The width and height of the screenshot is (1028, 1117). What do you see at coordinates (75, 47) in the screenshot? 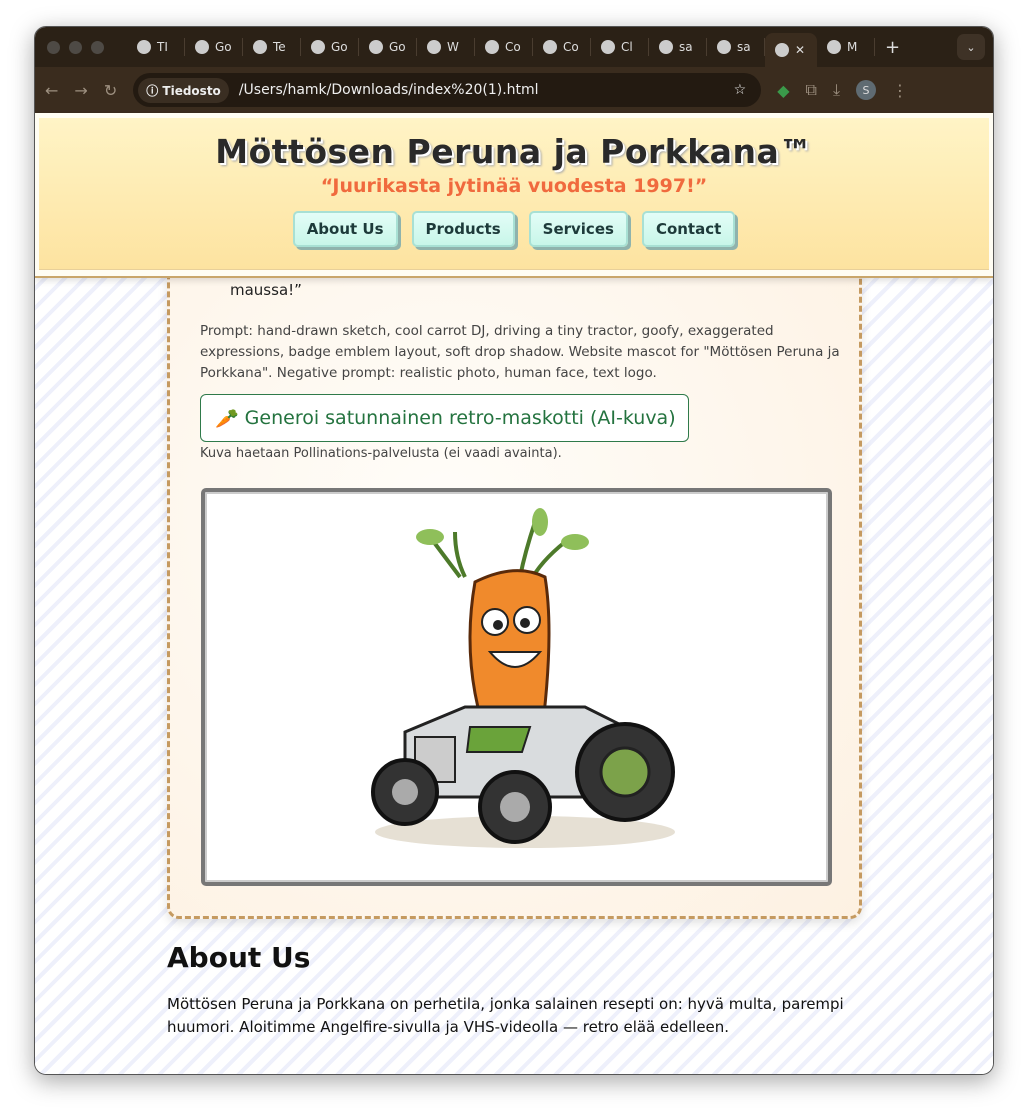
I see `minimize-window-button` at bounding box center [75, 47].